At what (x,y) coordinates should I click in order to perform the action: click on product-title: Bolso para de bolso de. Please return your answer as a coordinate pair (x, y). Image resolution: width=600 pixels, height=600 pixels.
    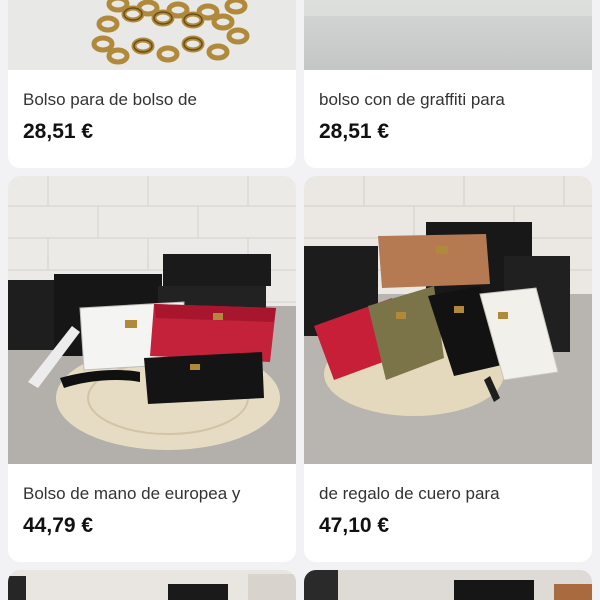
    Looking at the image, I should click on (155, 100).